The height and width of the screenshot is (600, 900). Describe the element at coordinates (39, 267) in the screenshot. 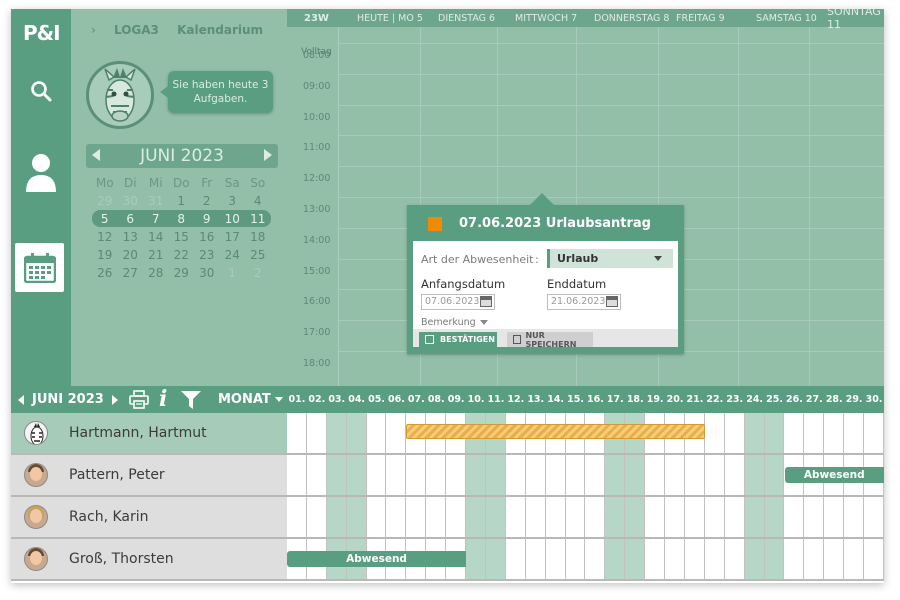

I see `calendar-button` at that location.